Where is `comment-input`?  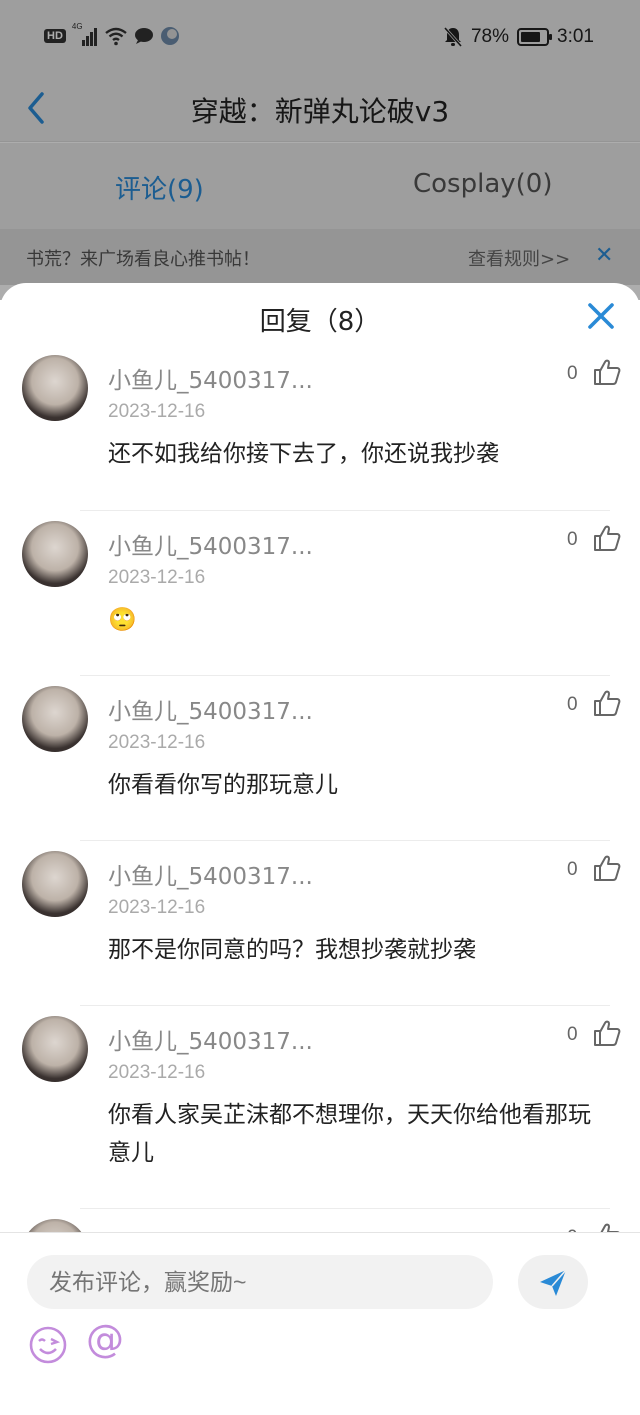 comment-input is located at coordinates (260, 1282).